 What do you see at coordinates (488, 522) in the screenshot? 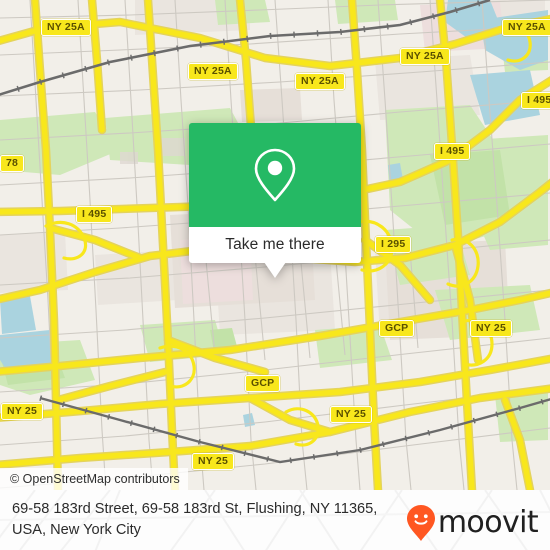
I see `moovit-wordmark: moovit` at bounding box center [488, 522].